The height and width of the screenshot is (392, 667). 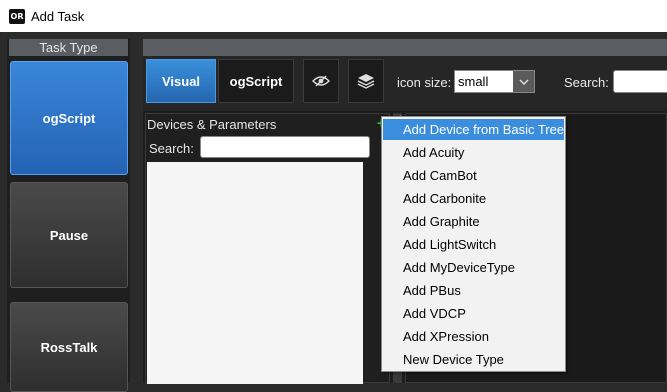 I want to click on chevron-down-icon, so click(x=523, y=81).